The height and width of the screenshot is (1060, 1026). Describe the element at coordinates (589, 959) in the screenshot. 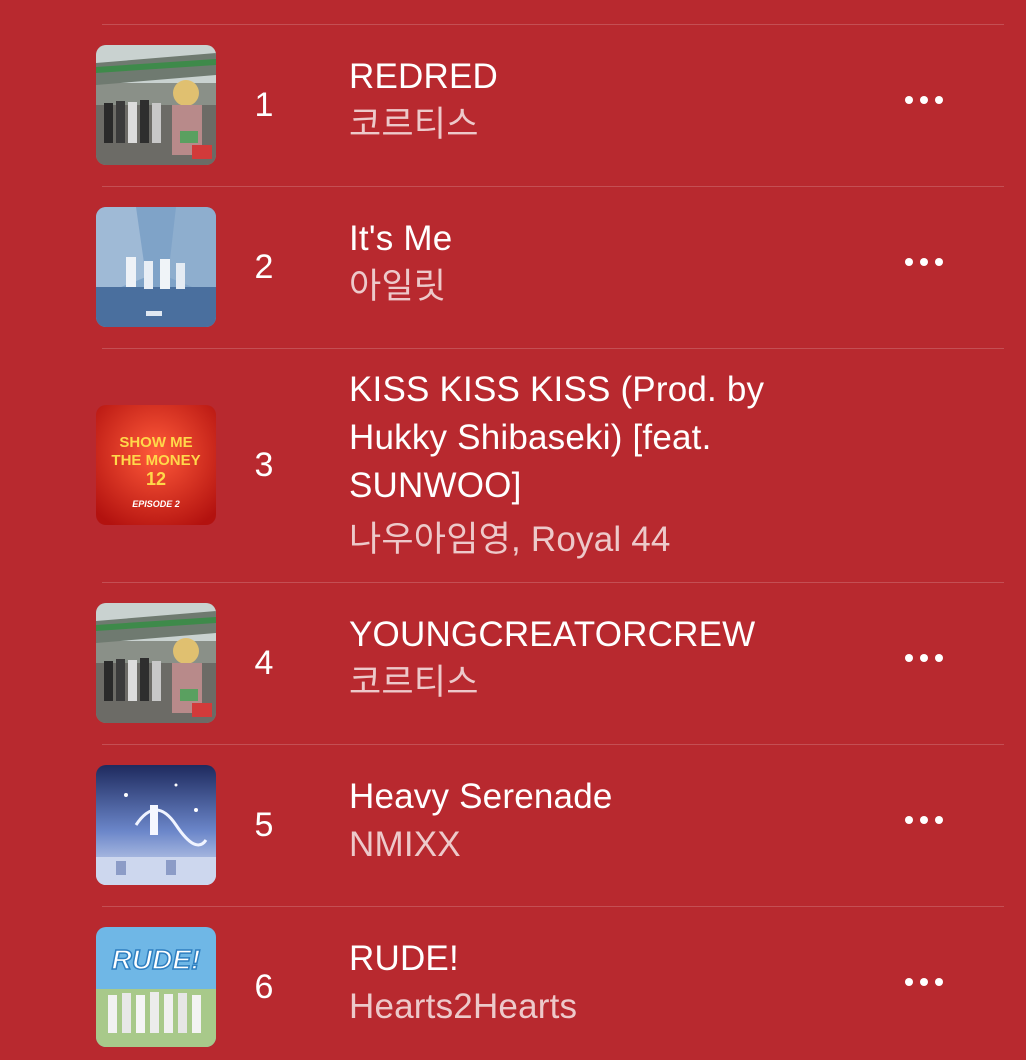

I see `track-title: RUDE!` at that location.